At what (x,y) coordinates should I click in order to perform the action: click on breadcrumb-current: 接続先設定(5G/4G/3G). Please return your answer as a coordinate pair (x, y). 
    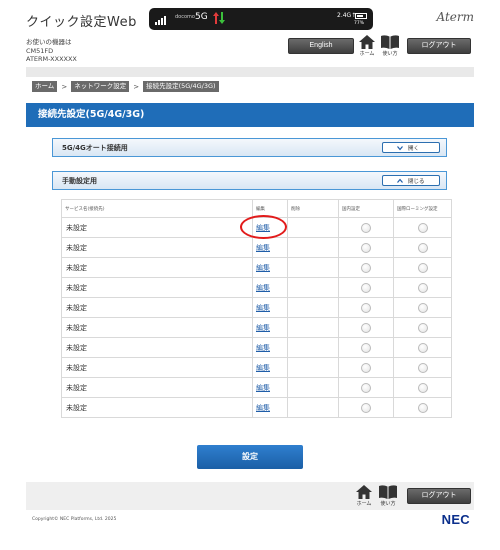
    Looking at the image, I should click on (181, 86).